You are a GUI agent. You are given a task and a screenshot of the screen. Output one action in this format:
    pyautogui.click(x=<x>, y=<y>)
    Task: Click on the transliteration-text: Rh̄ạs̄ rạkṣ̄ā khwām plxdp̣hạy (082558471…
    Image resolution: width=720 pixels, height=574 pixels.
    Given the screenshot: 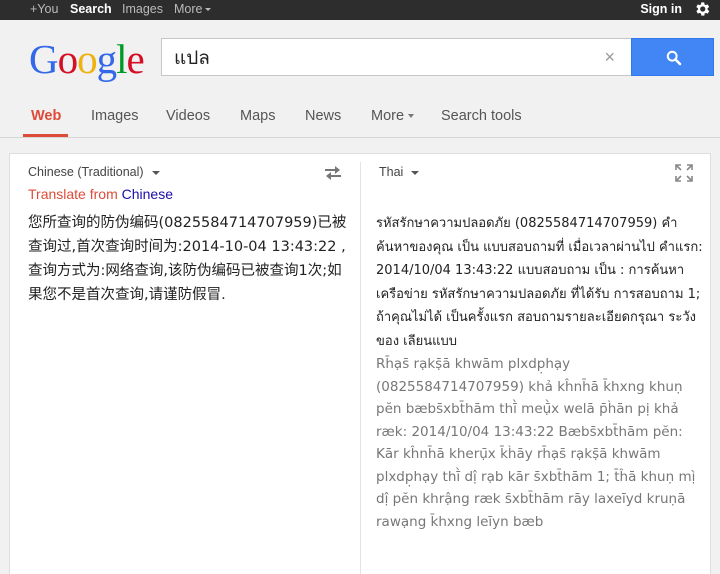 What is the action you would take?
    pyautogui.click(x=536, y=443)
    